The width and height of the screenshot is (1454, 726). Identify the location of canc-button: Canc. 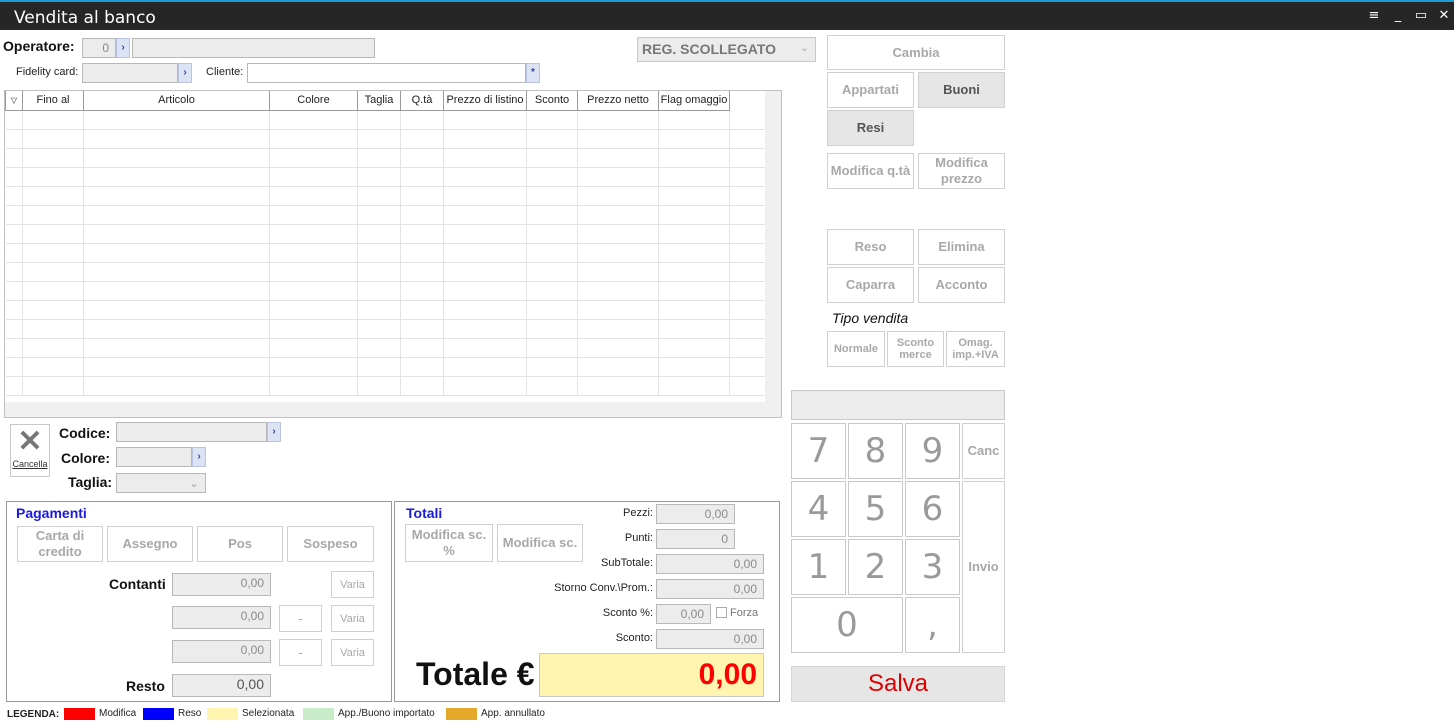
(983, 451).